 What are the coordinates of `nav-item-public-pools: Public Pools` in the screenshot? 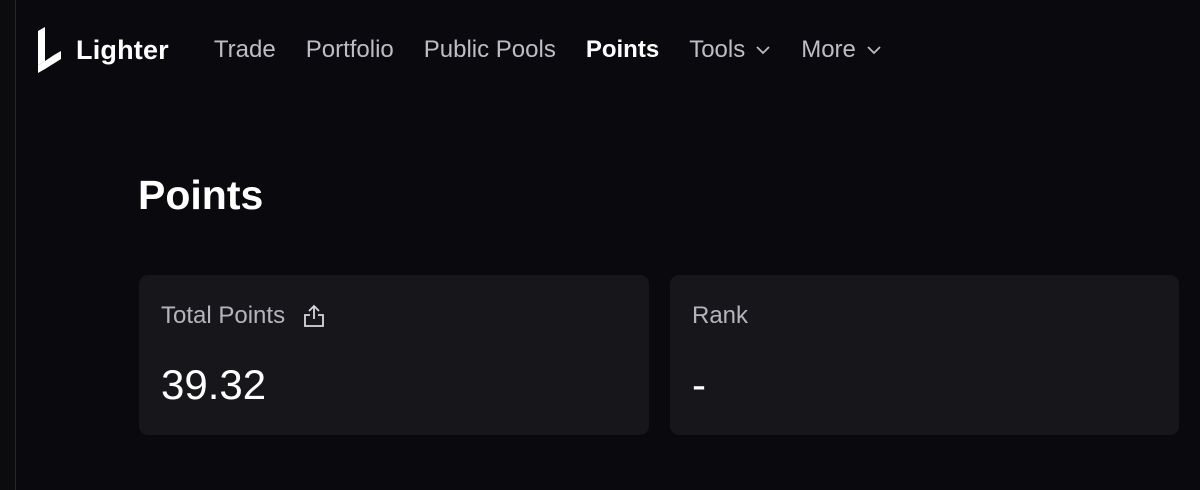 It's located at (490, 50).